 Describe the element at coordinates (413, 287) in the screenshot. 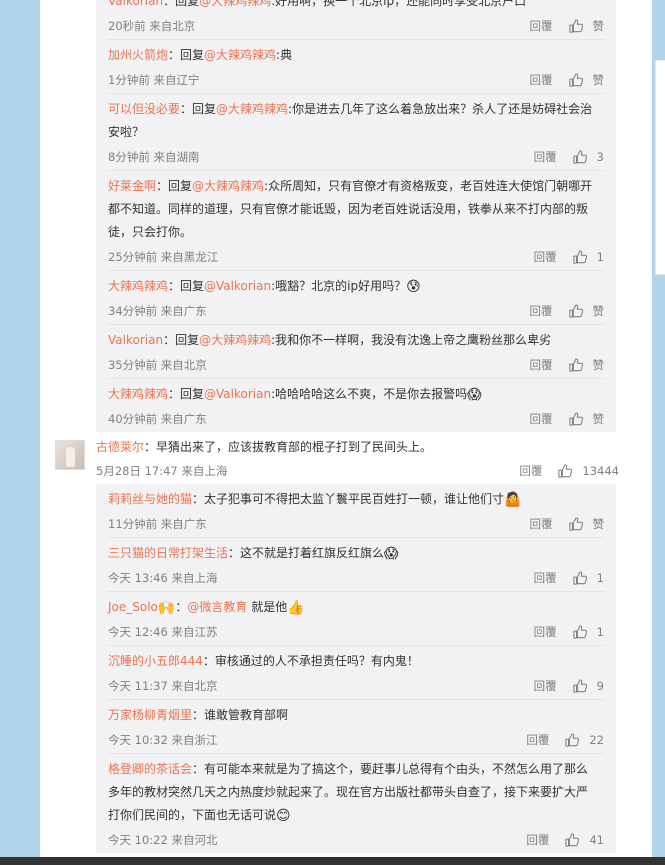

I see `emoji-icon: 😰` at that location.